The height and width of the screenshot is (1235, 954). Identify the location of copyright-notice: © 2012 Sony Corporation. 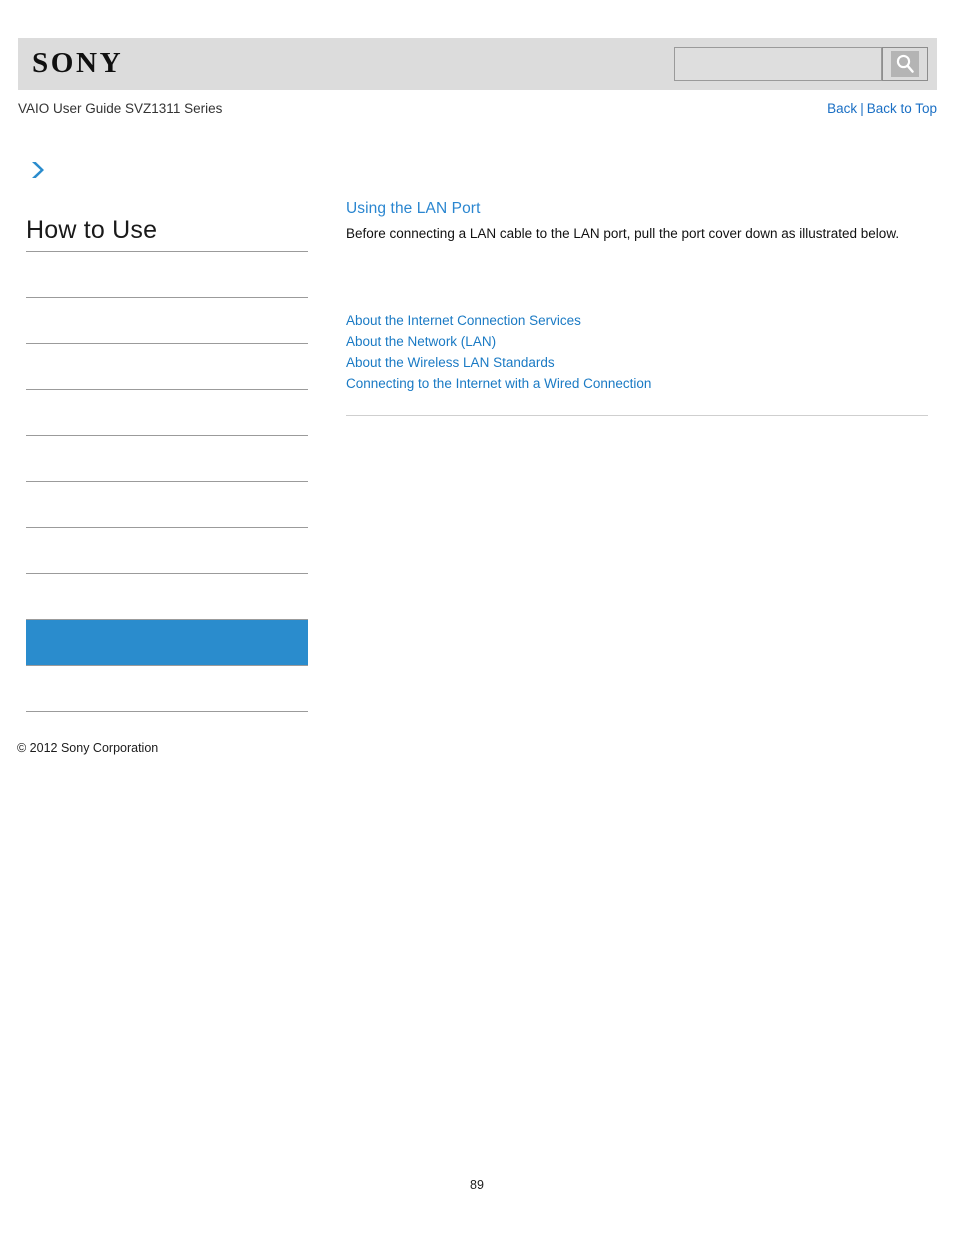
(88, 748).